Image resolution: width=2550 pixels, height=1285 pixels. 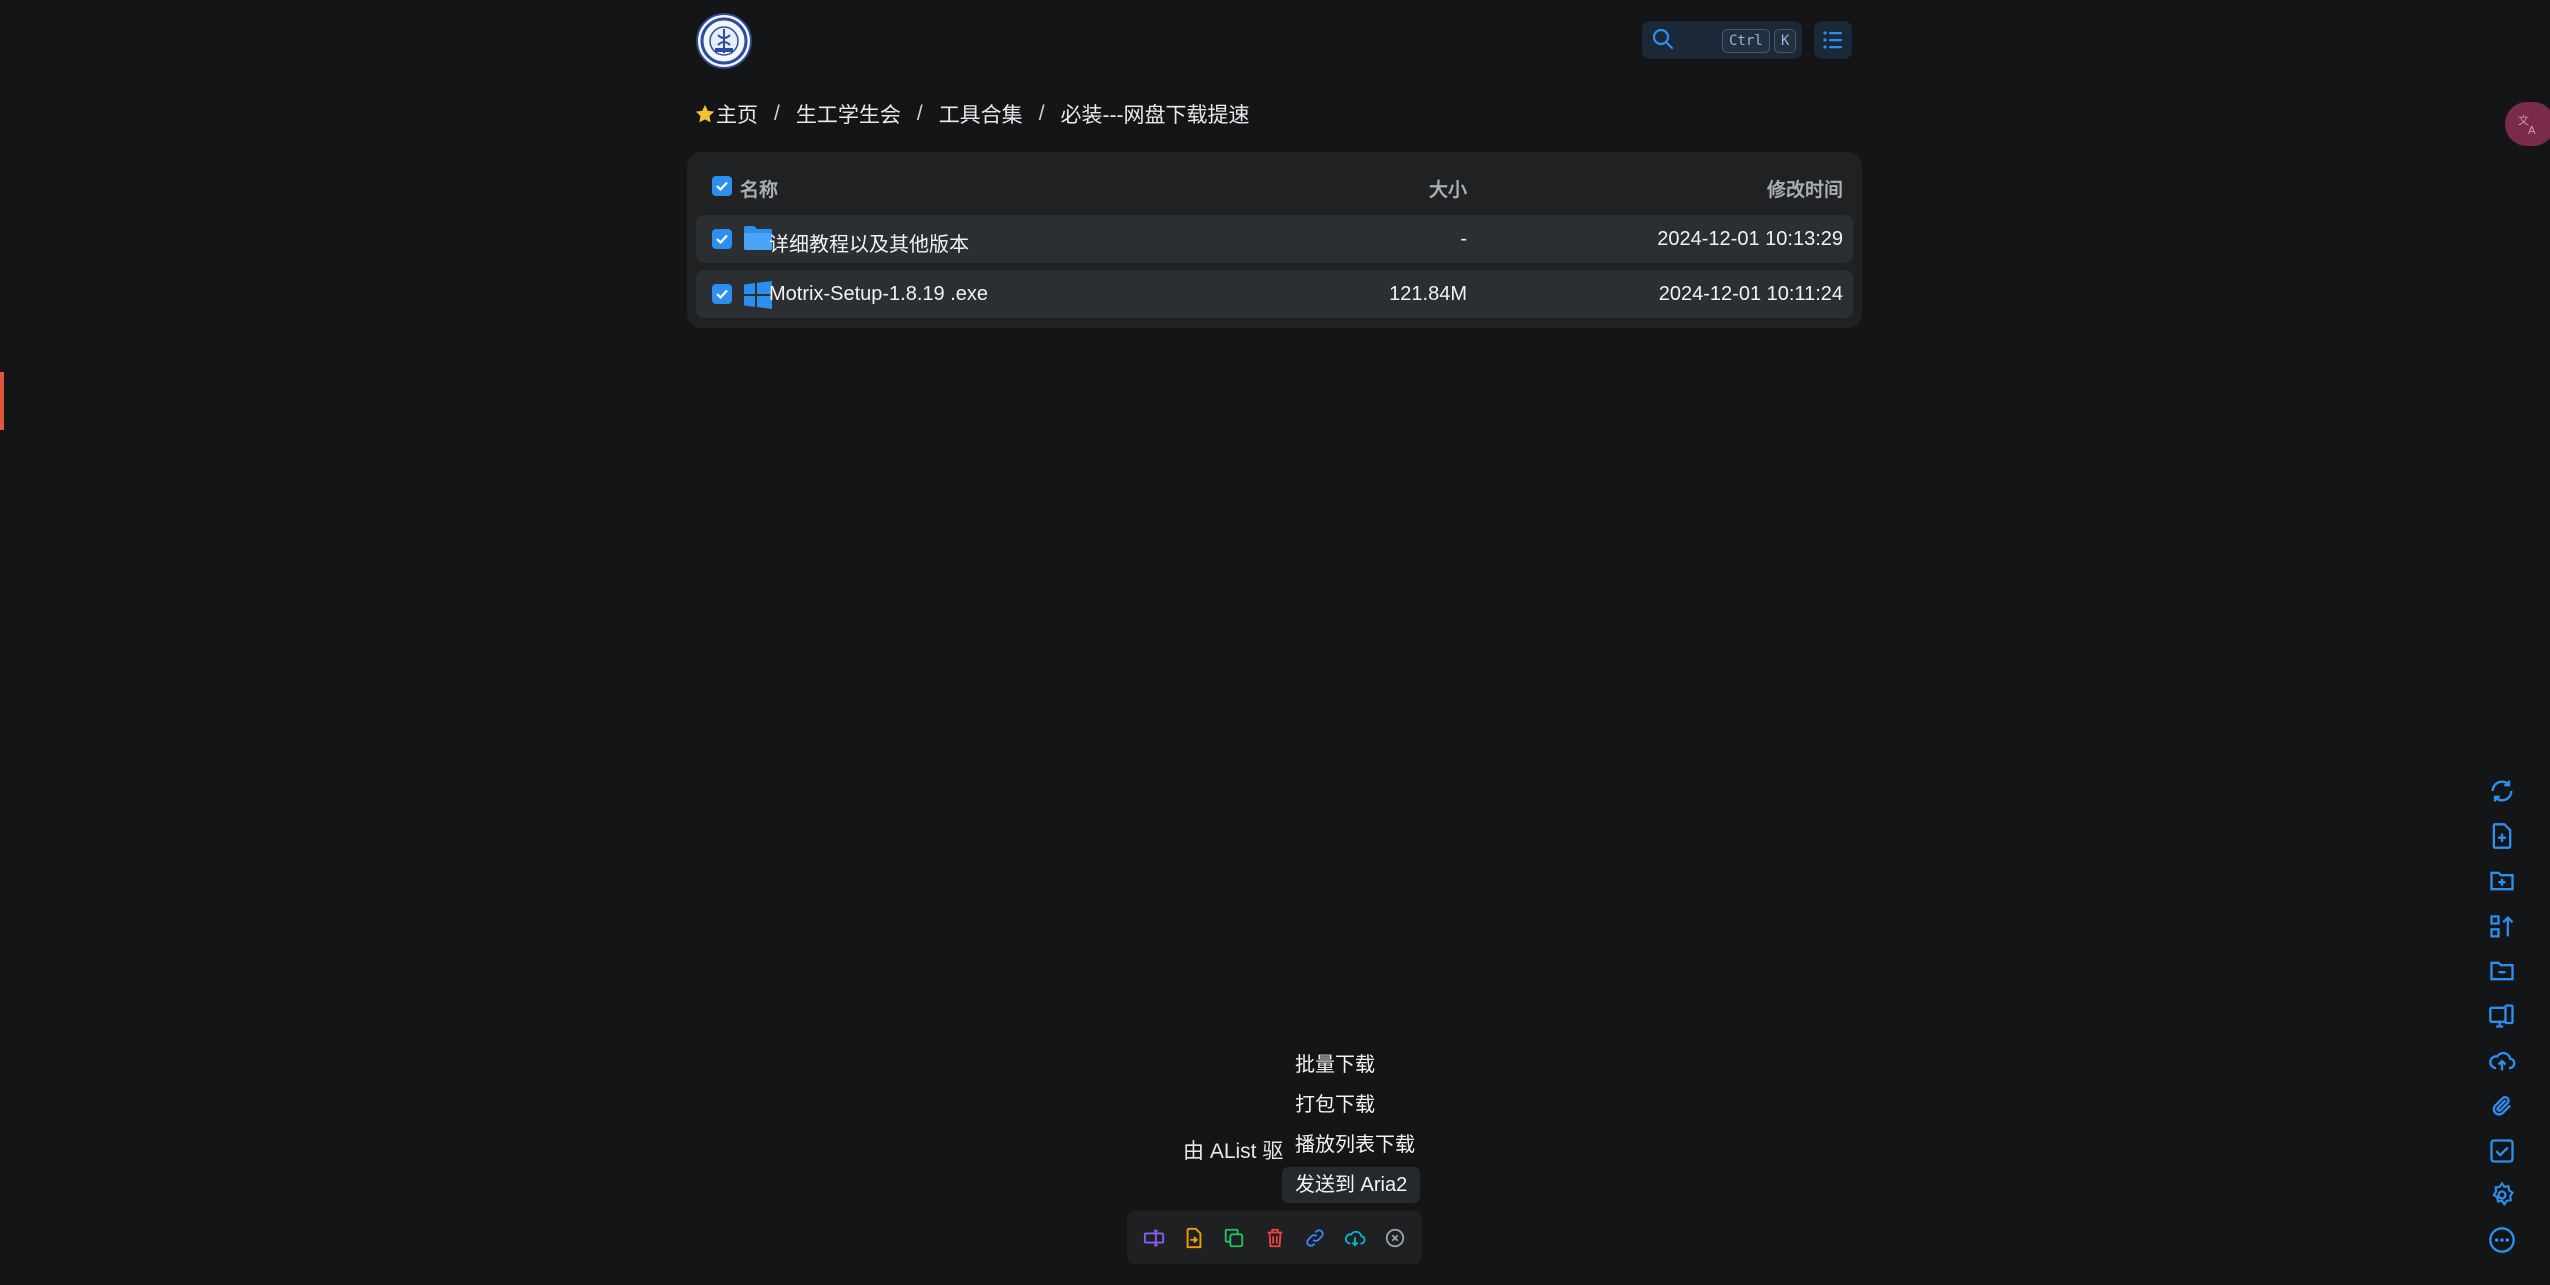 I want to click on more-button, so click(x=2502, y=1240).